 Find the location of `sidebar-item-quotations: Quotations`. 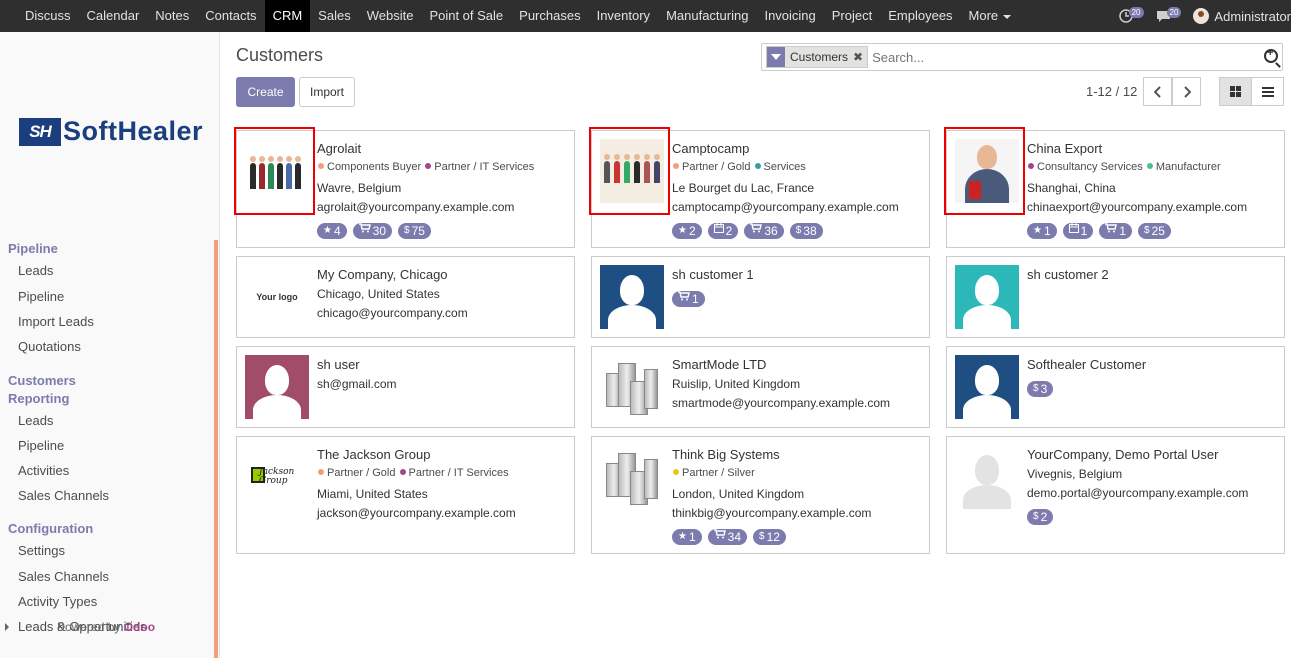

sidebar-item-quotations: Quotations is located at coordinates (49, 346).